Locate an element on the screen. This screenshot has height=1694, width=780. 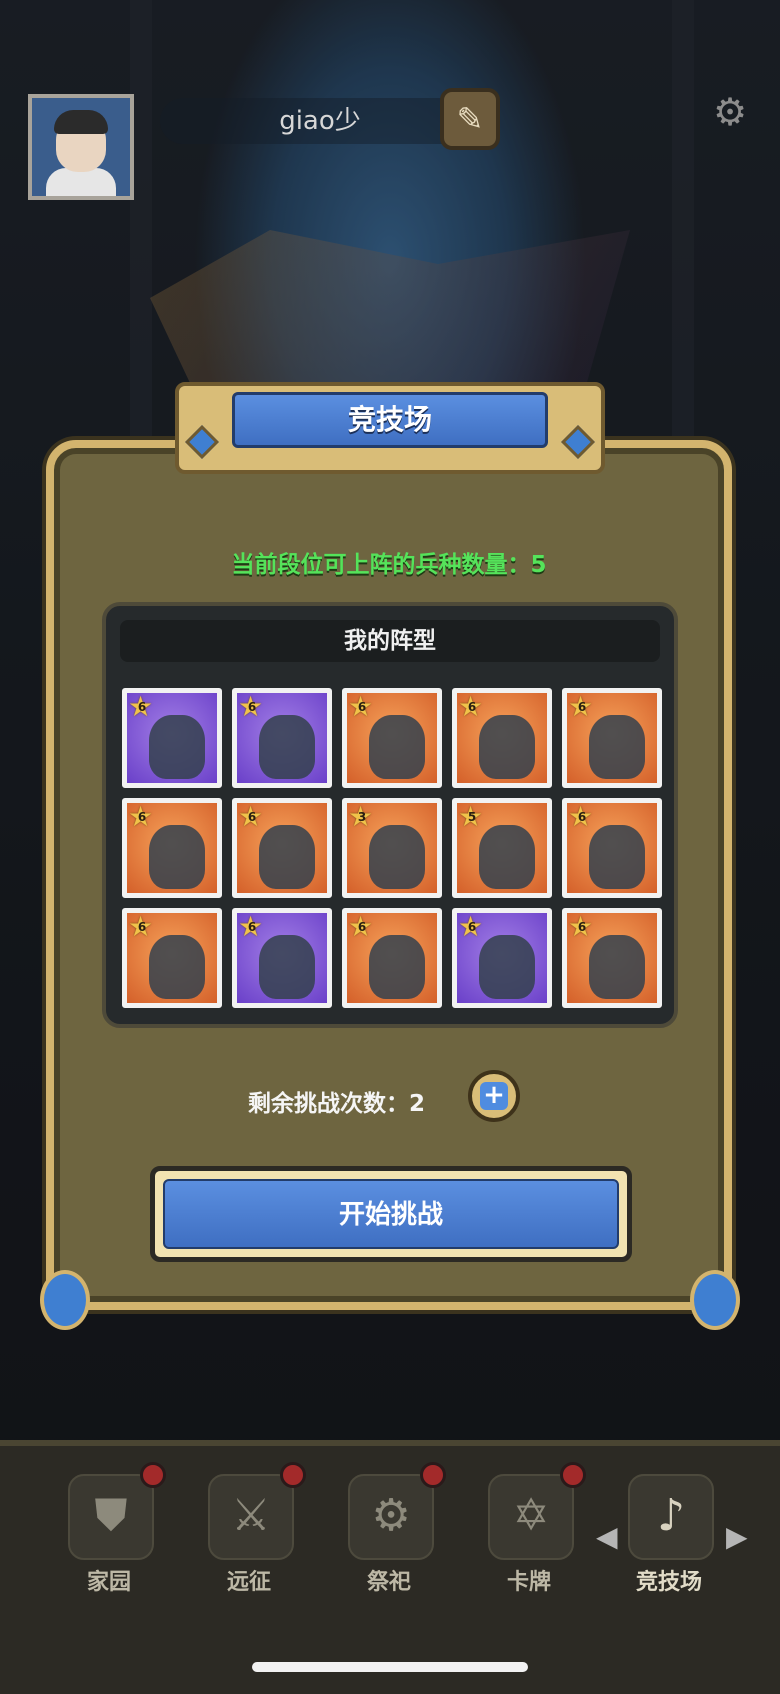
nav-item-cards: ✡ 卡牌 is located at coordinates (530, 1538).